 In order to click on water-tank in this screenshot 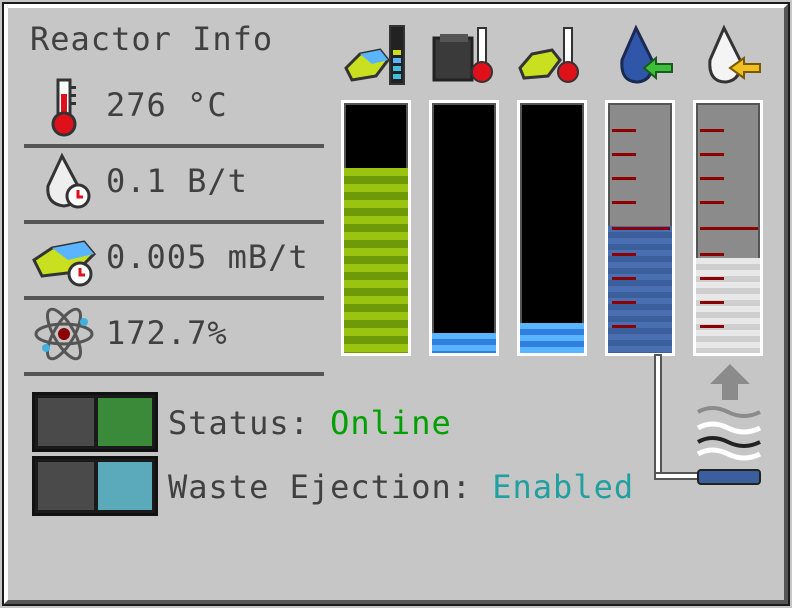, I will do `click(640, 228)`.